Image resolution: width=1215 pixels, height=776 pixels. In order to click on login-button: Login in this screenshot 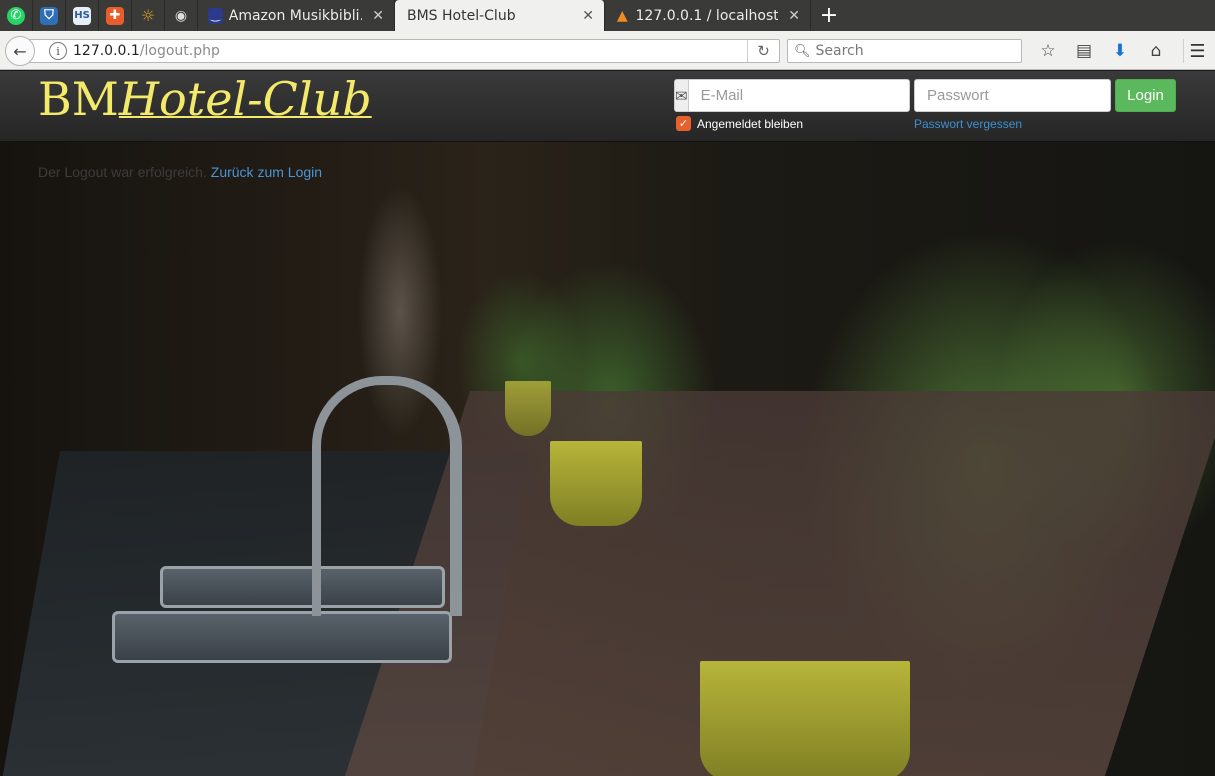, I will do `click(1145, 95)`.